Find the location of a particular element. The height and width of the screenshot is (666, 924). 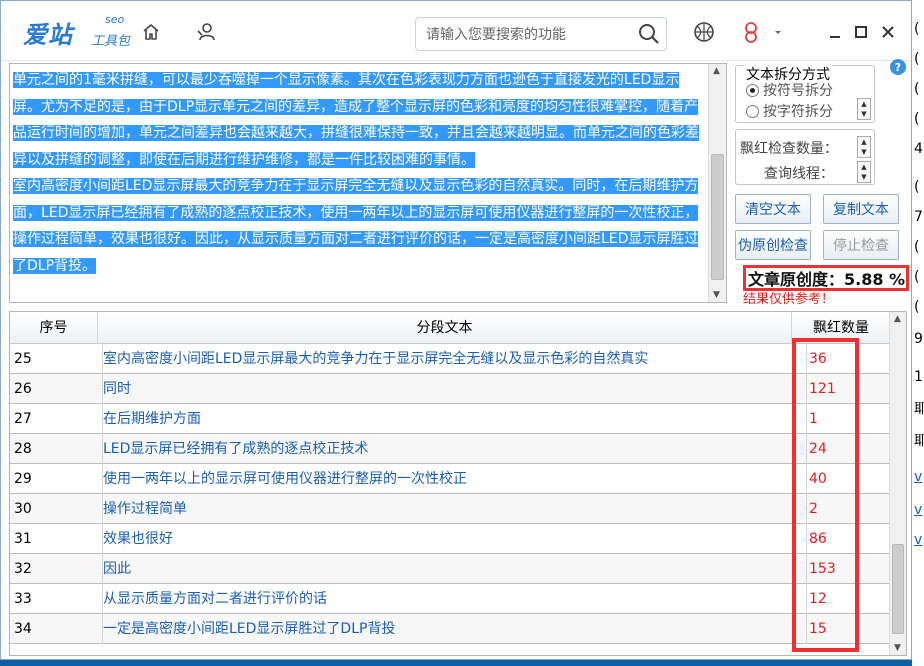

editor-scrollbar: ▲ ▼ is located at coordinates (717, 183).